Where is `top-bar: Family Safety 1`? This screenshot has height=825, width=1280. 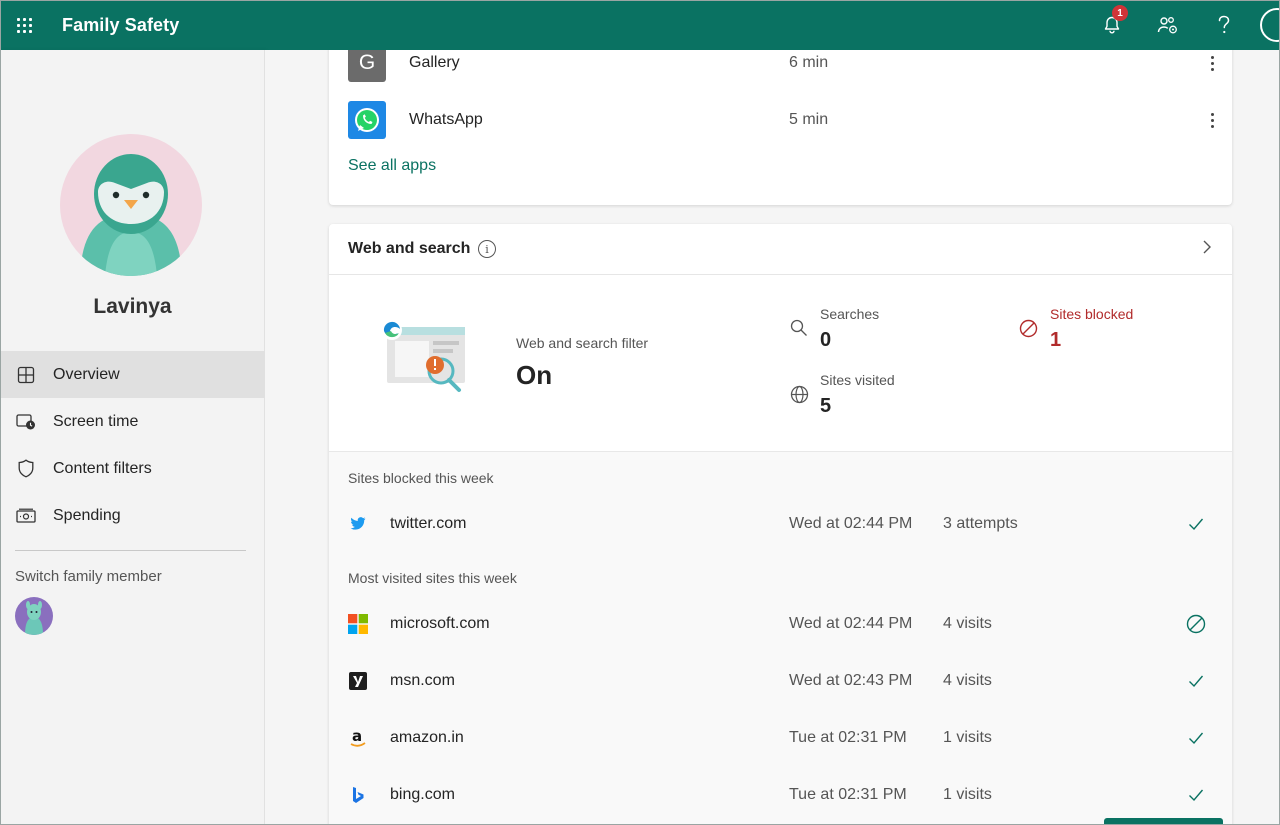 top-bar: Family Safety 1 is located at coordinates (640, 25).